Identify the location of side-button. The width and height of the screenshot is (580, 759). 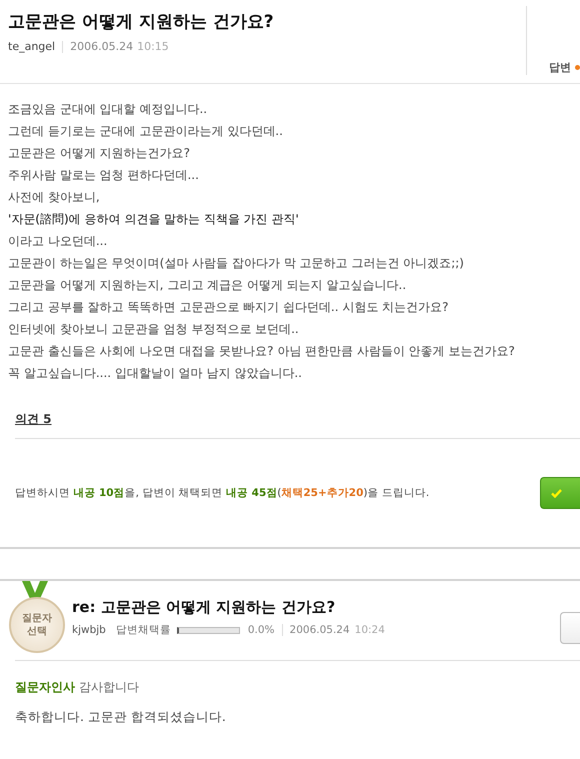
(570, 628).